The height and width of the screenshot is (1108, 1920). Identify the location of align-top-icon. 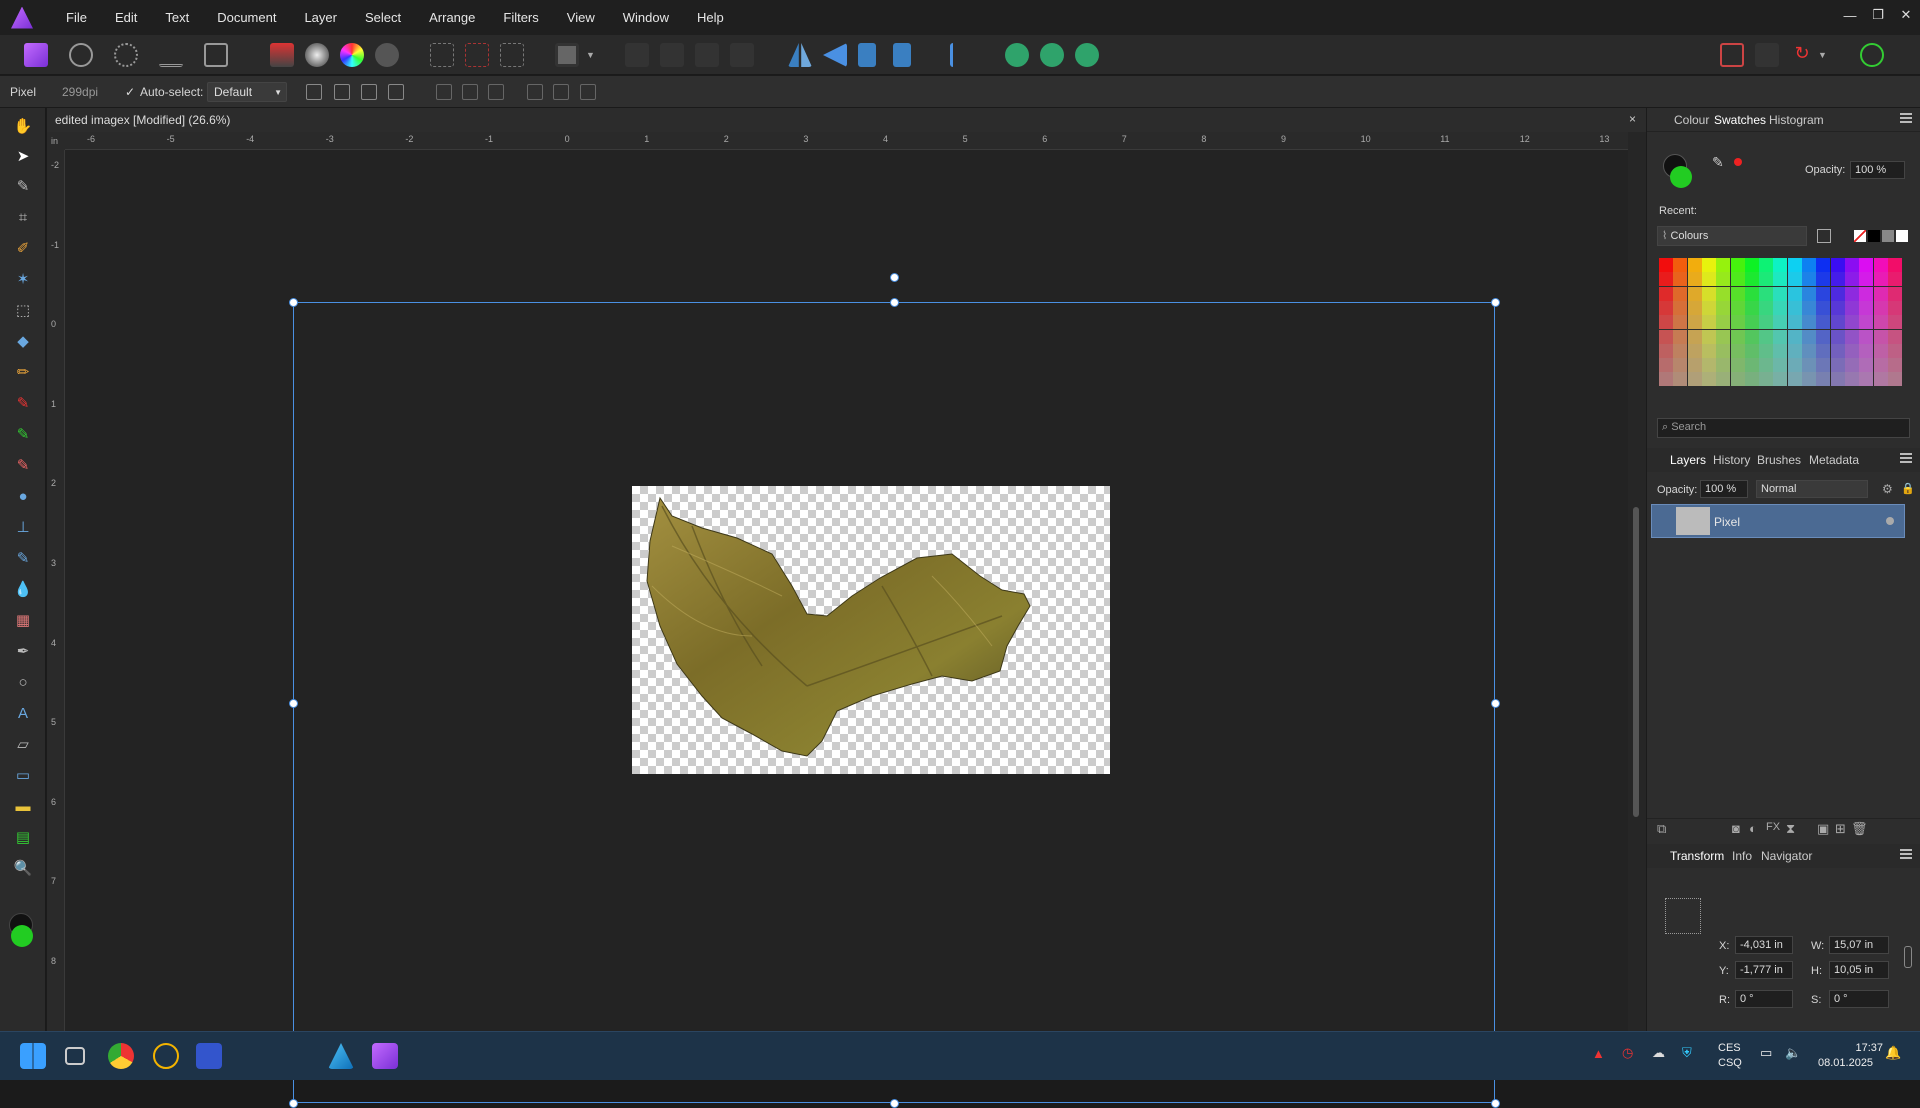
(535, 92).